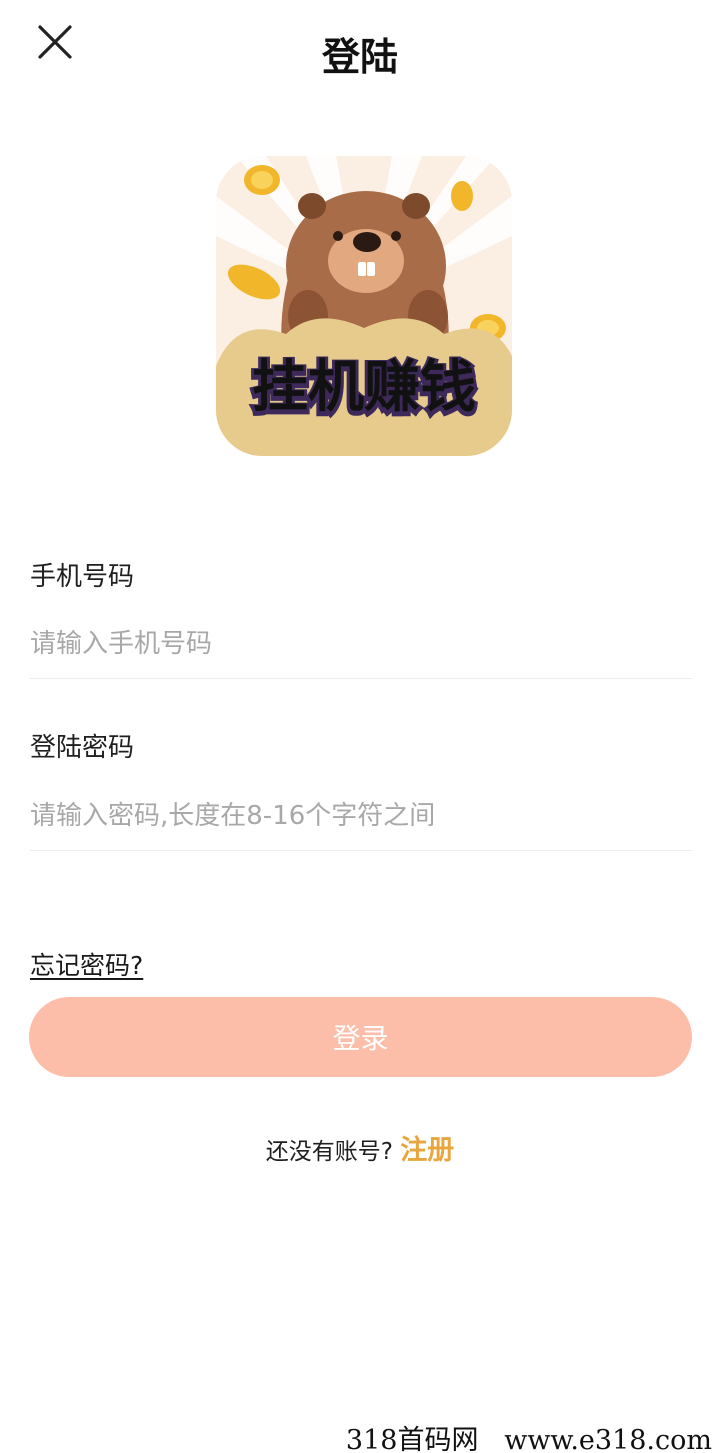 The height and width of the screenshot is (1453, 720). I want to click on login-button: 登录, so click(360, 1037).